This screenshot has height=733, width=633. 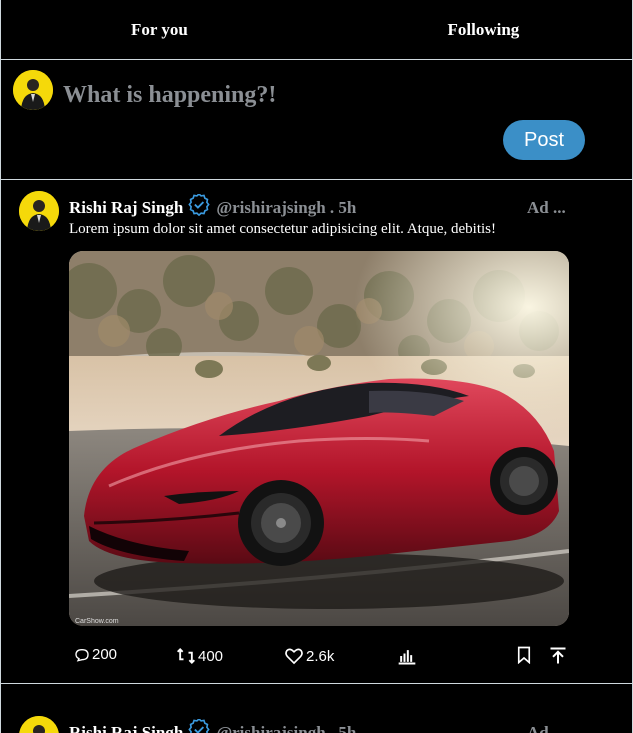 What do you see at coordinates (105, 654) in the screenshot?
I see `reply-count: 200` at bounding box center [105, 654].